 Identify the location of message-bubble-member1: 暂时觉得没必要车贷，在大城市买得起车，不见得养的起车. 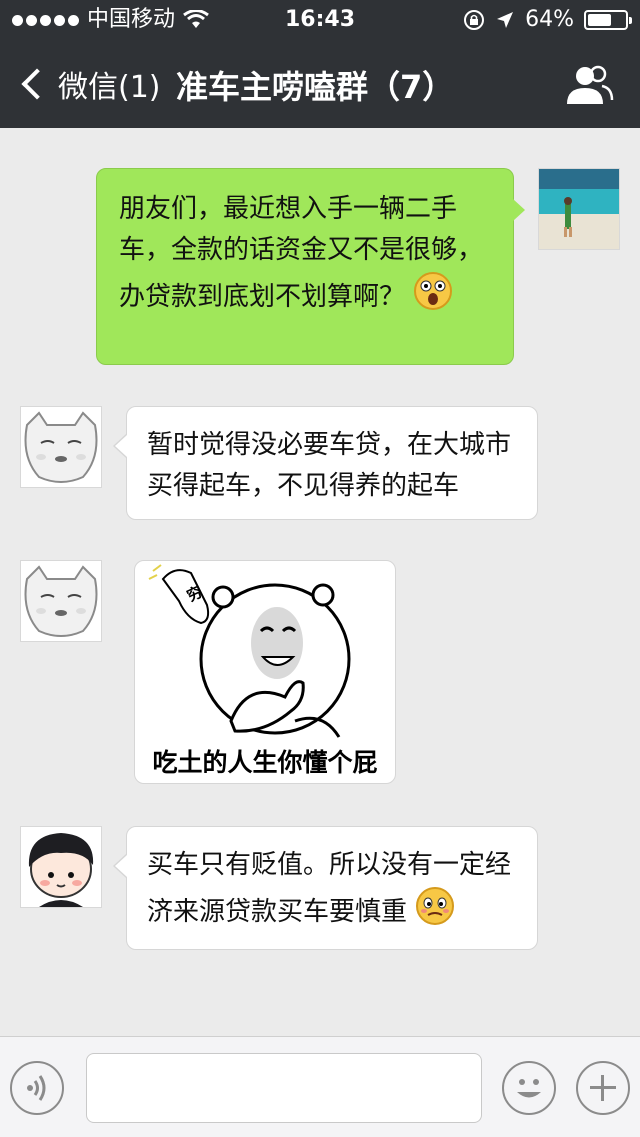
(325, 463).